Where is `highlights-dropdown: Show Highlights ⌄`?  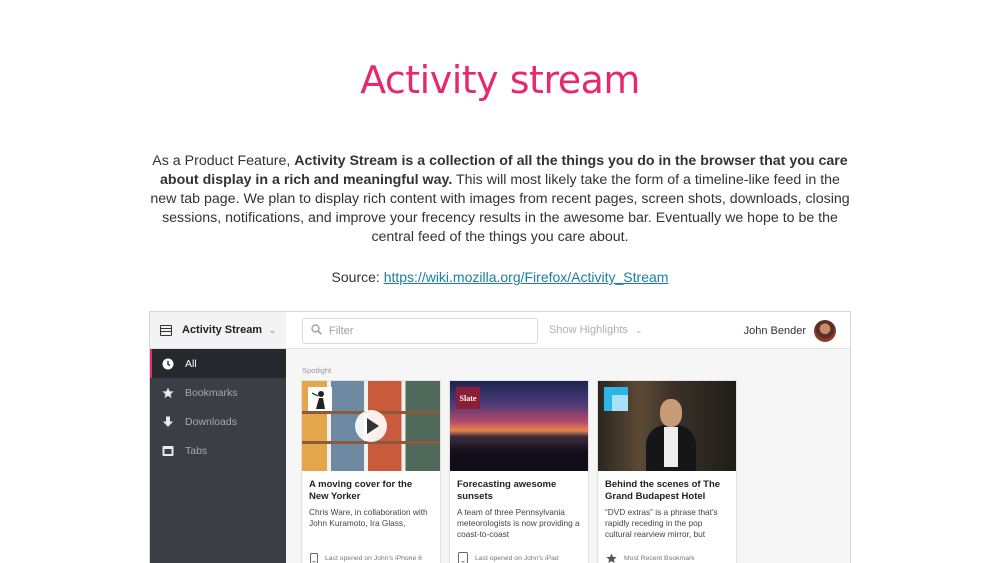 highlights-dropdown: Show Highlights ⌄ is located at coordinates (596, 330).